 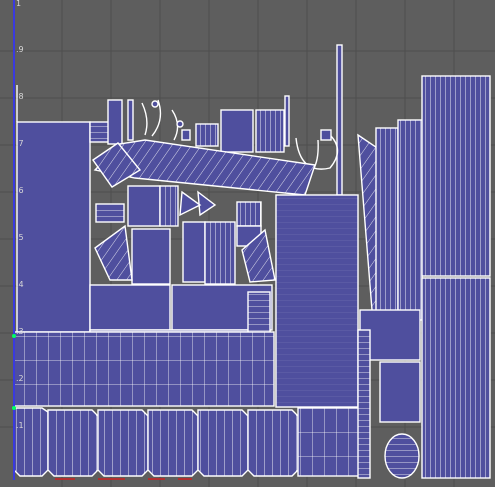 What do you see at coordinates (20, 237) in the screenshot?
I see `v-tick-label: .5` at bounding box center [20, 237].